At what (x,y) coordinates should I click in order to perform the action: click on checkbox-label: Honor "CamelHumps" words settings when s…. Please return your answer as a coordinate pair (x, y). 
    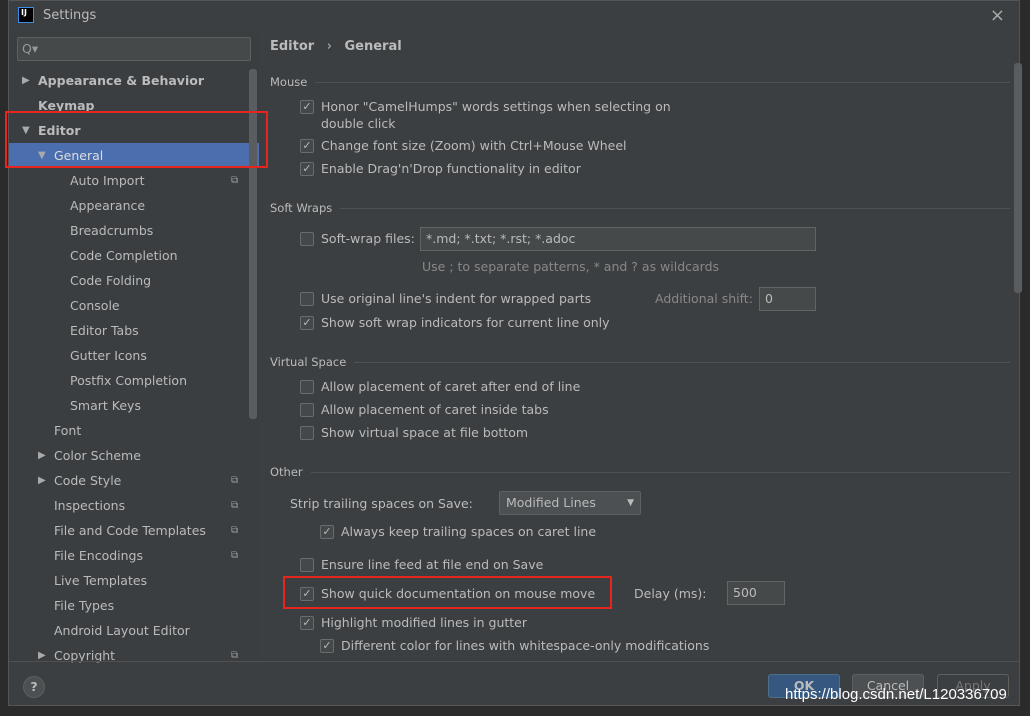
    Looking at the image, I should click on (496, 106).